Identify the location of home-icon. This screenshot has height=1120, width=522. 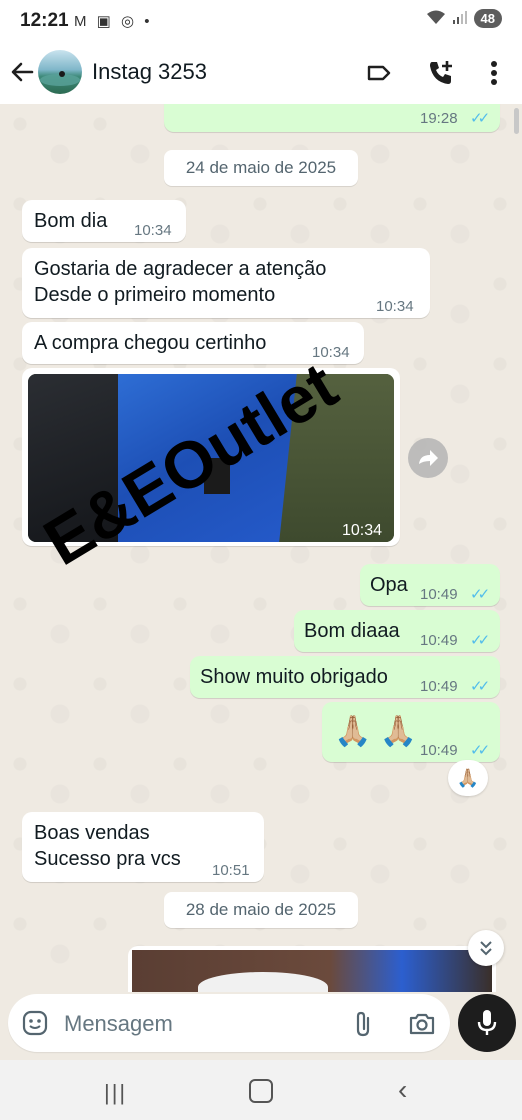
(261, 1091).